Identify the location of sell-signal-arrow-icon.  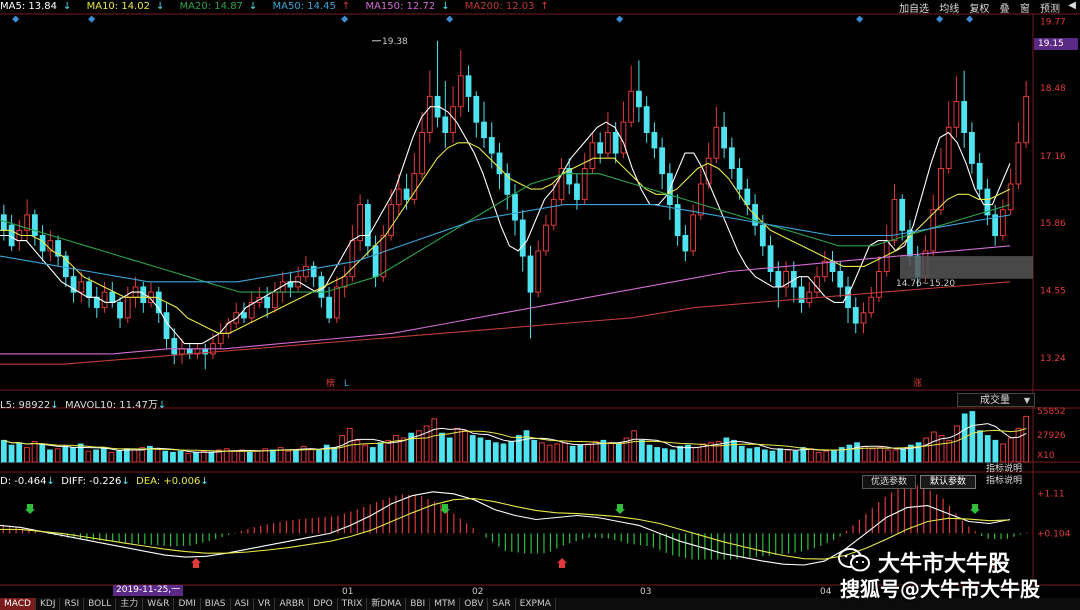
(975, 509).